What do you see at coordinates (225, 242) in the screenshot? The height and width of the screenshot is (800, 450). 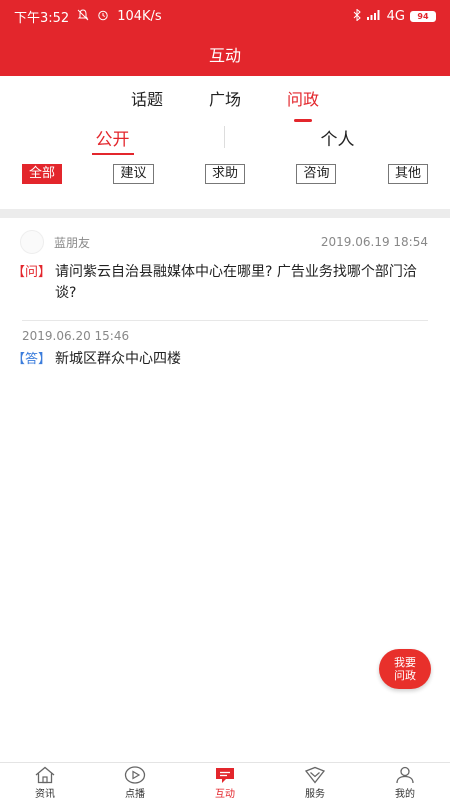 I see `card-header: 蓝朋友 2019.06.19 18:54` at bounding box center [225, 242].